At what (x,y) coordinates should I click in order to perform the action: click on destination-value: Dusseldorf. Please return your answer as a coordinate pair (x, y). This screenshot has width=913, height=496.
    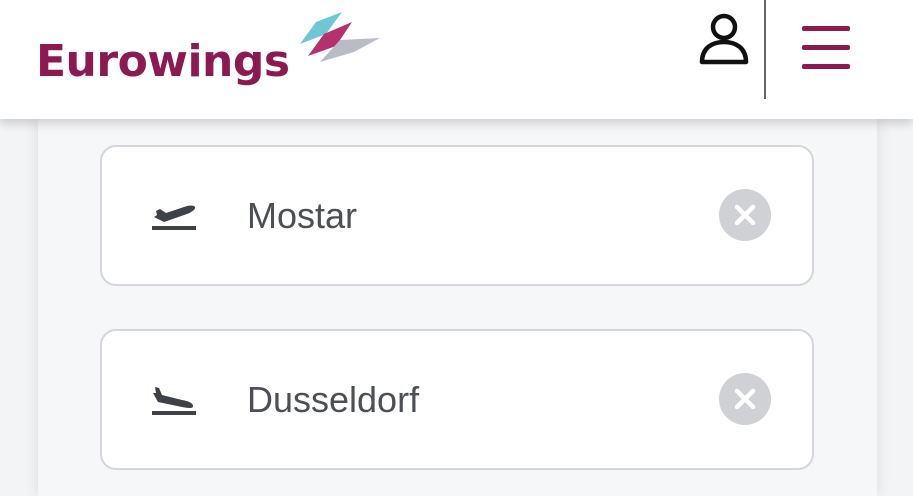
    Looking at the image, I should click on (333, 399).